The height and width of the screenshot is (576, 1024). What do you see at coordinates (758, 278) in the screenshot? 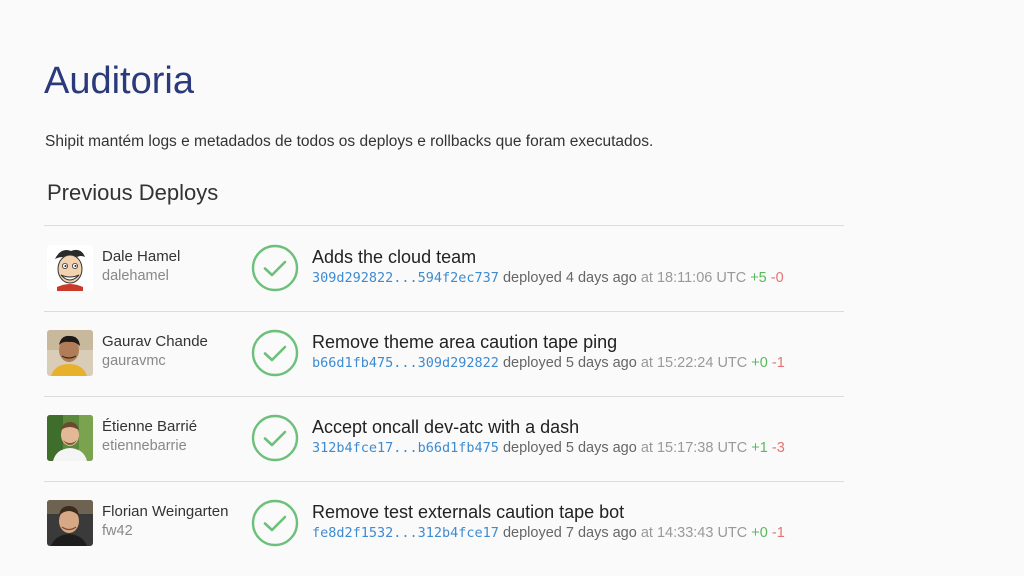
I see `additions-count: +5` at bounding box center [758, 278].